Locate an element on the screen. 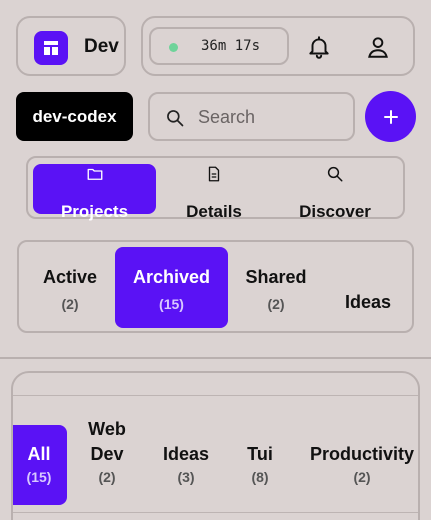  workspace-button: dev-codex is located at coordinates (74, 116).